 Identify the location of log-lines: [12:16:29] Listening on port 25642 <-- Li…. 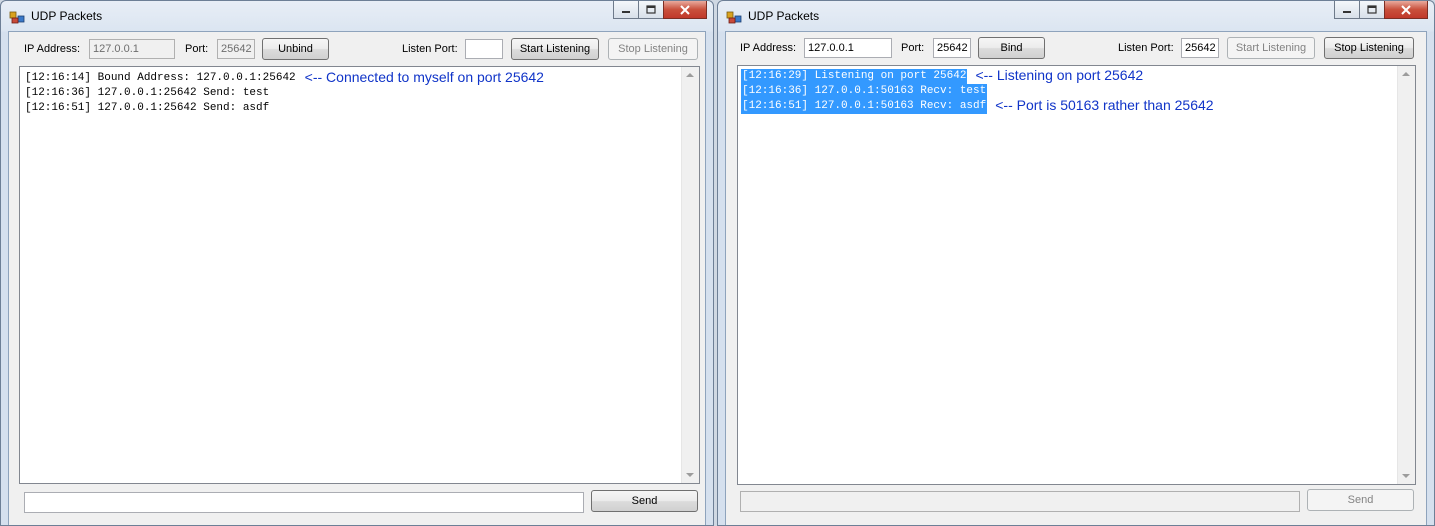
(977, 90).